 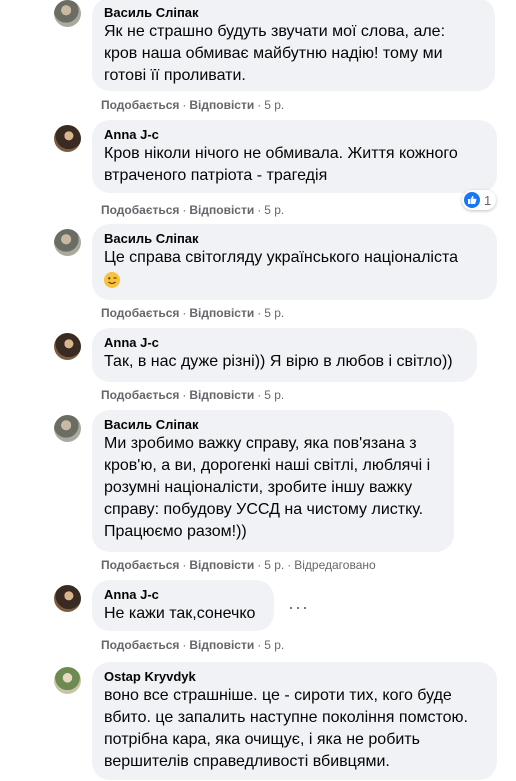 I want to click on more-options-icon: ···, so click(x=298, y=607).